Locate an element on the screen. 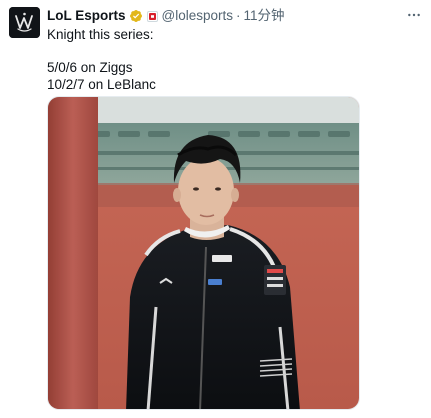  avatar is located at coordinates (24, 22).